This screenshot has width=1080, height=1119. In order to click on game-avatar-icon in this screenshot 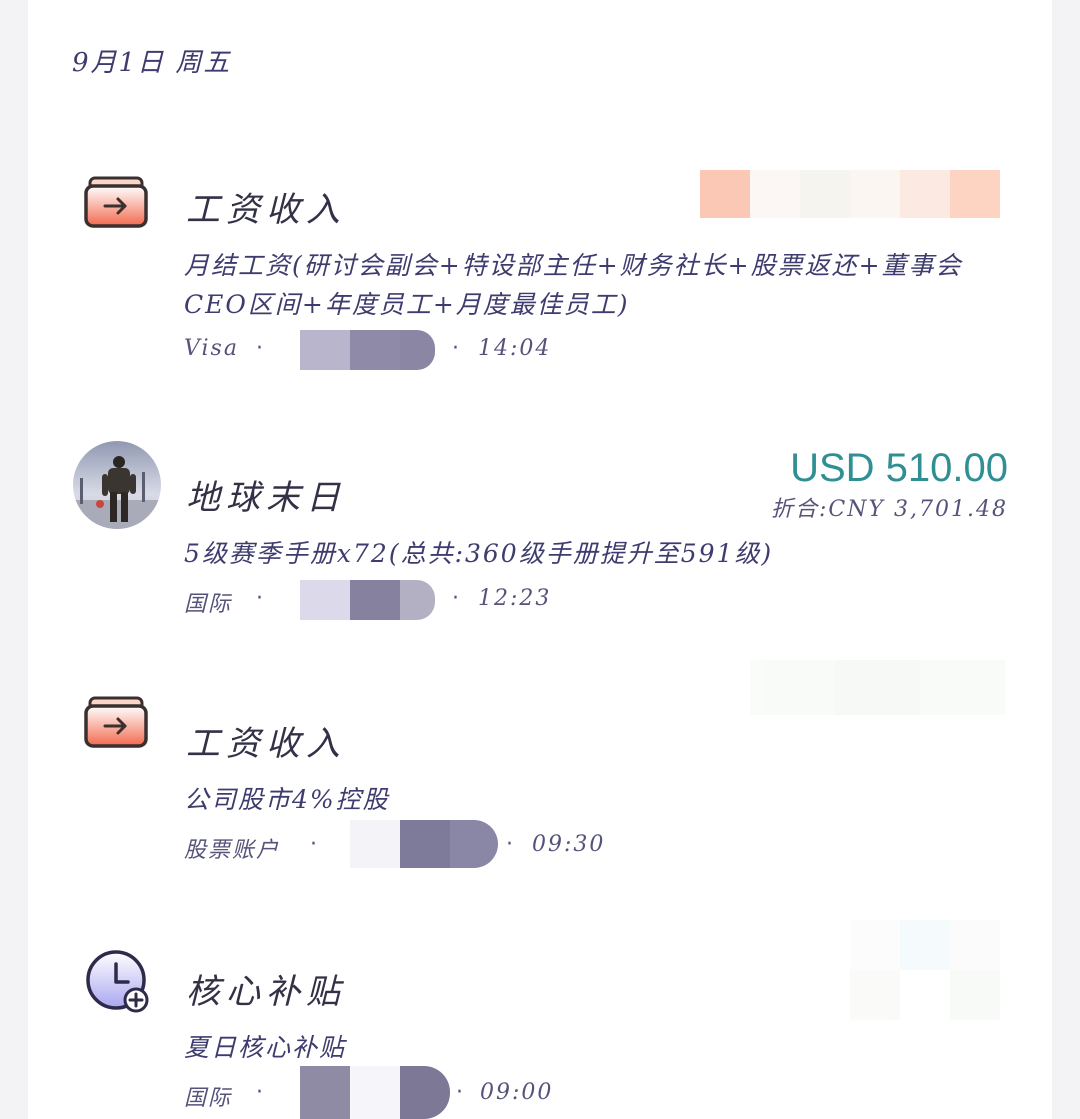, I will do `click(117, 485)`.